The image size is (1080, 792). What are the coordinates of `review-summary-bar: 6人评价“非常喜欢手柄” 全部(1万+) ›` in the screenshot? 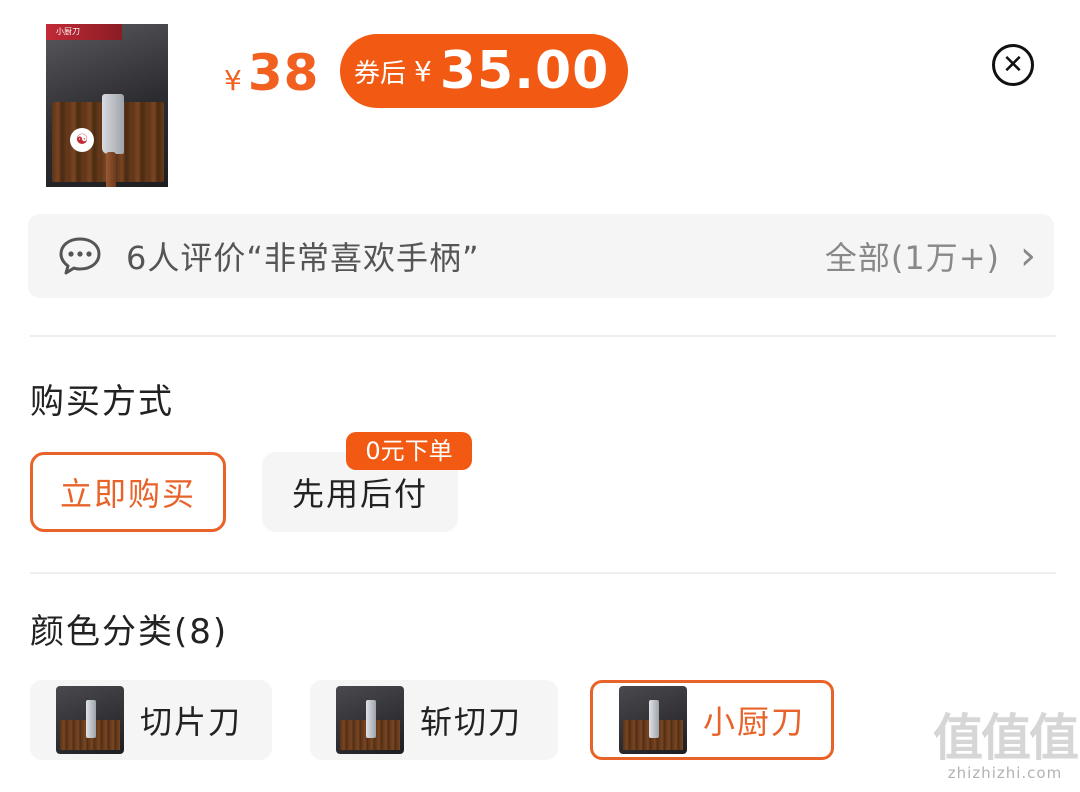 It's located at (541, 256).